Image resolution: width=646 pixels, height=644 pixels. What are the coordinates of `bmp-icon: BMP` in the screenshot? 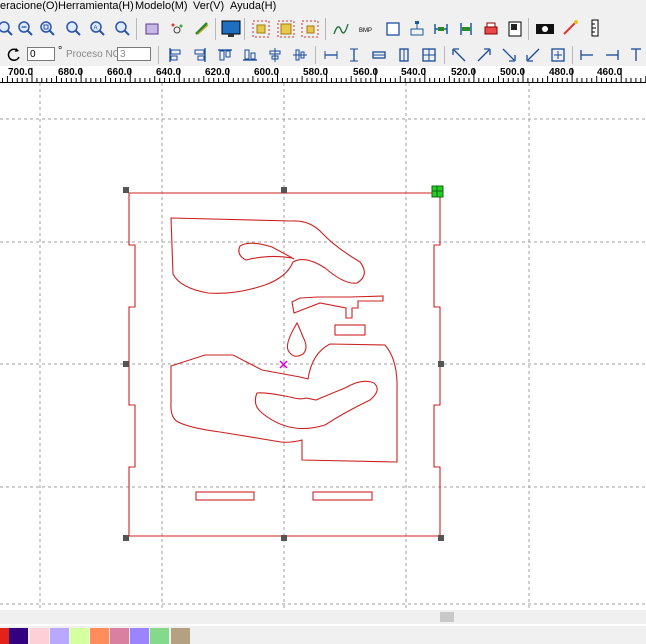 It's located at (367, 29).